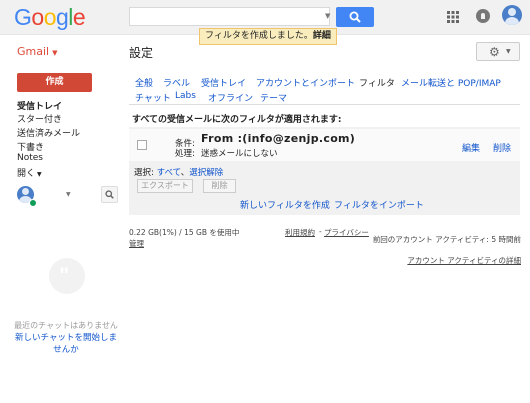  I want to click on status-caret-icon: ▼, so click(68, 194).